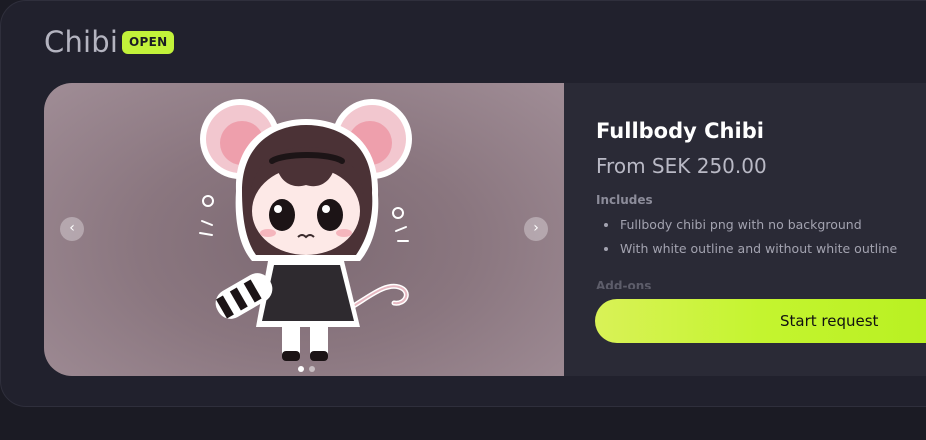  I want to click on includes-heading: Includes, so click(624, 200).